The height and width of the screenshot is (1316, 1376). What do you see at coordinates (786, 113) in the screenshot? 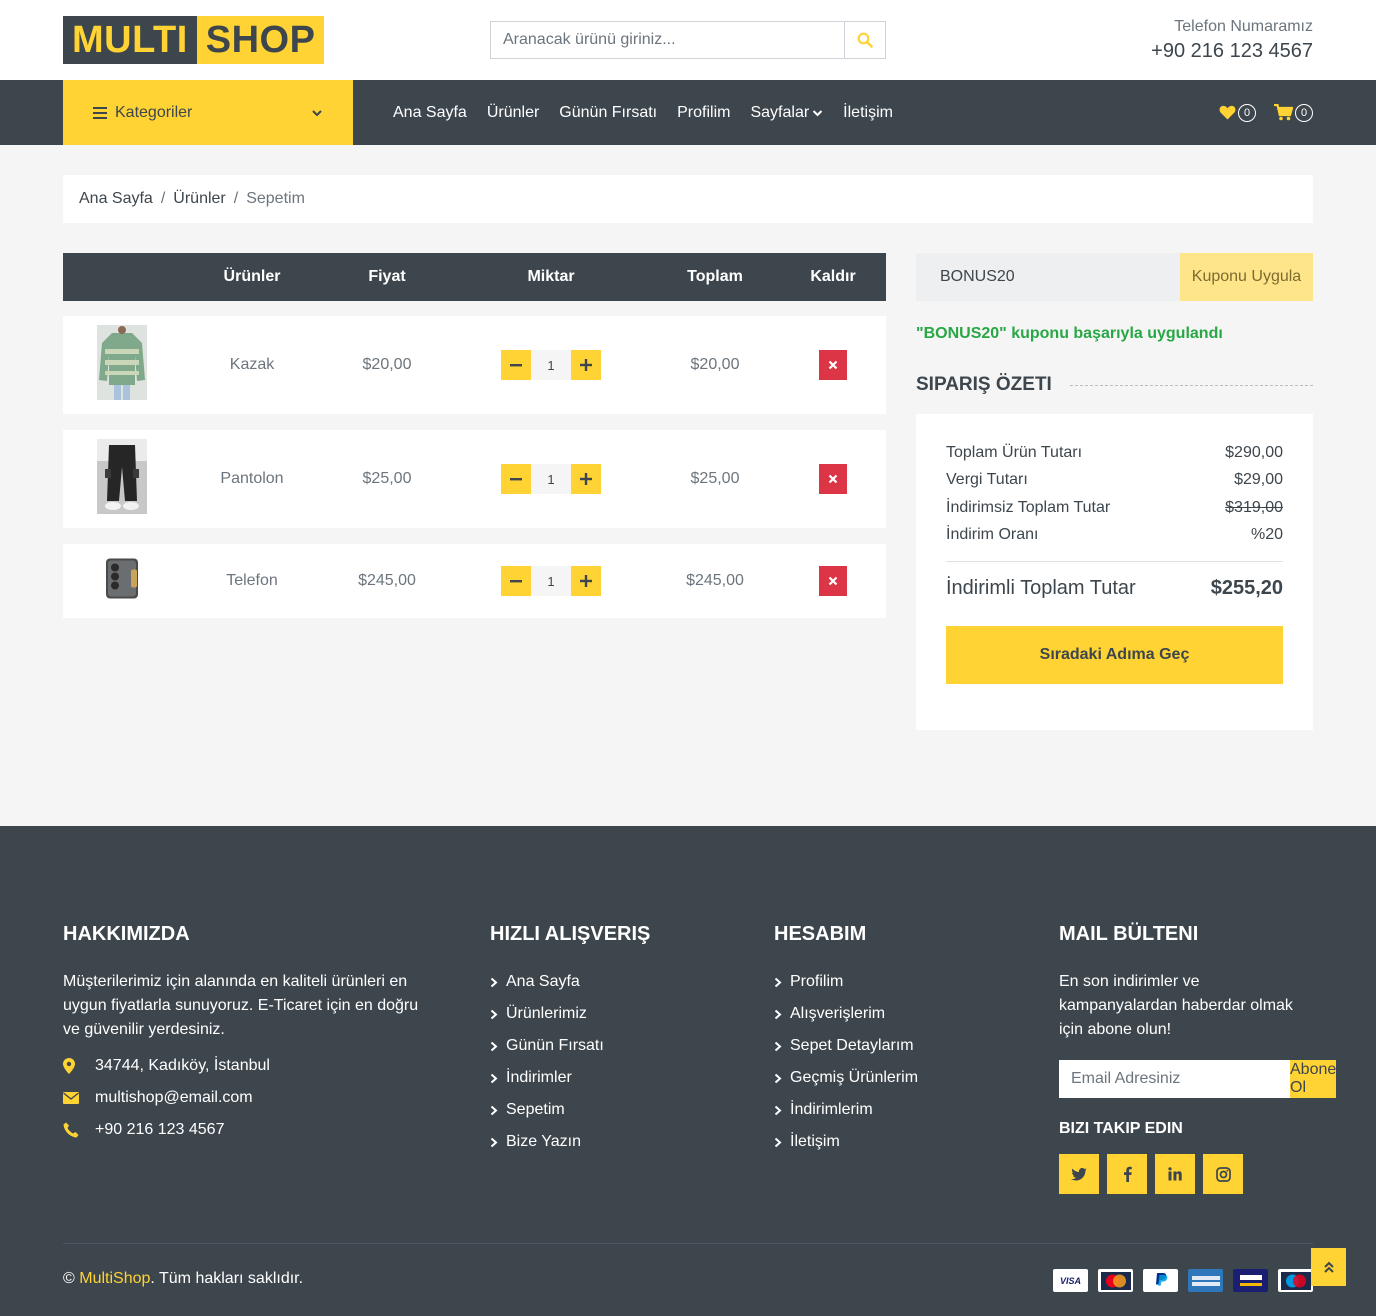
I see `nav-link-pages: Sayfalar` at bounding box center [786, 113].